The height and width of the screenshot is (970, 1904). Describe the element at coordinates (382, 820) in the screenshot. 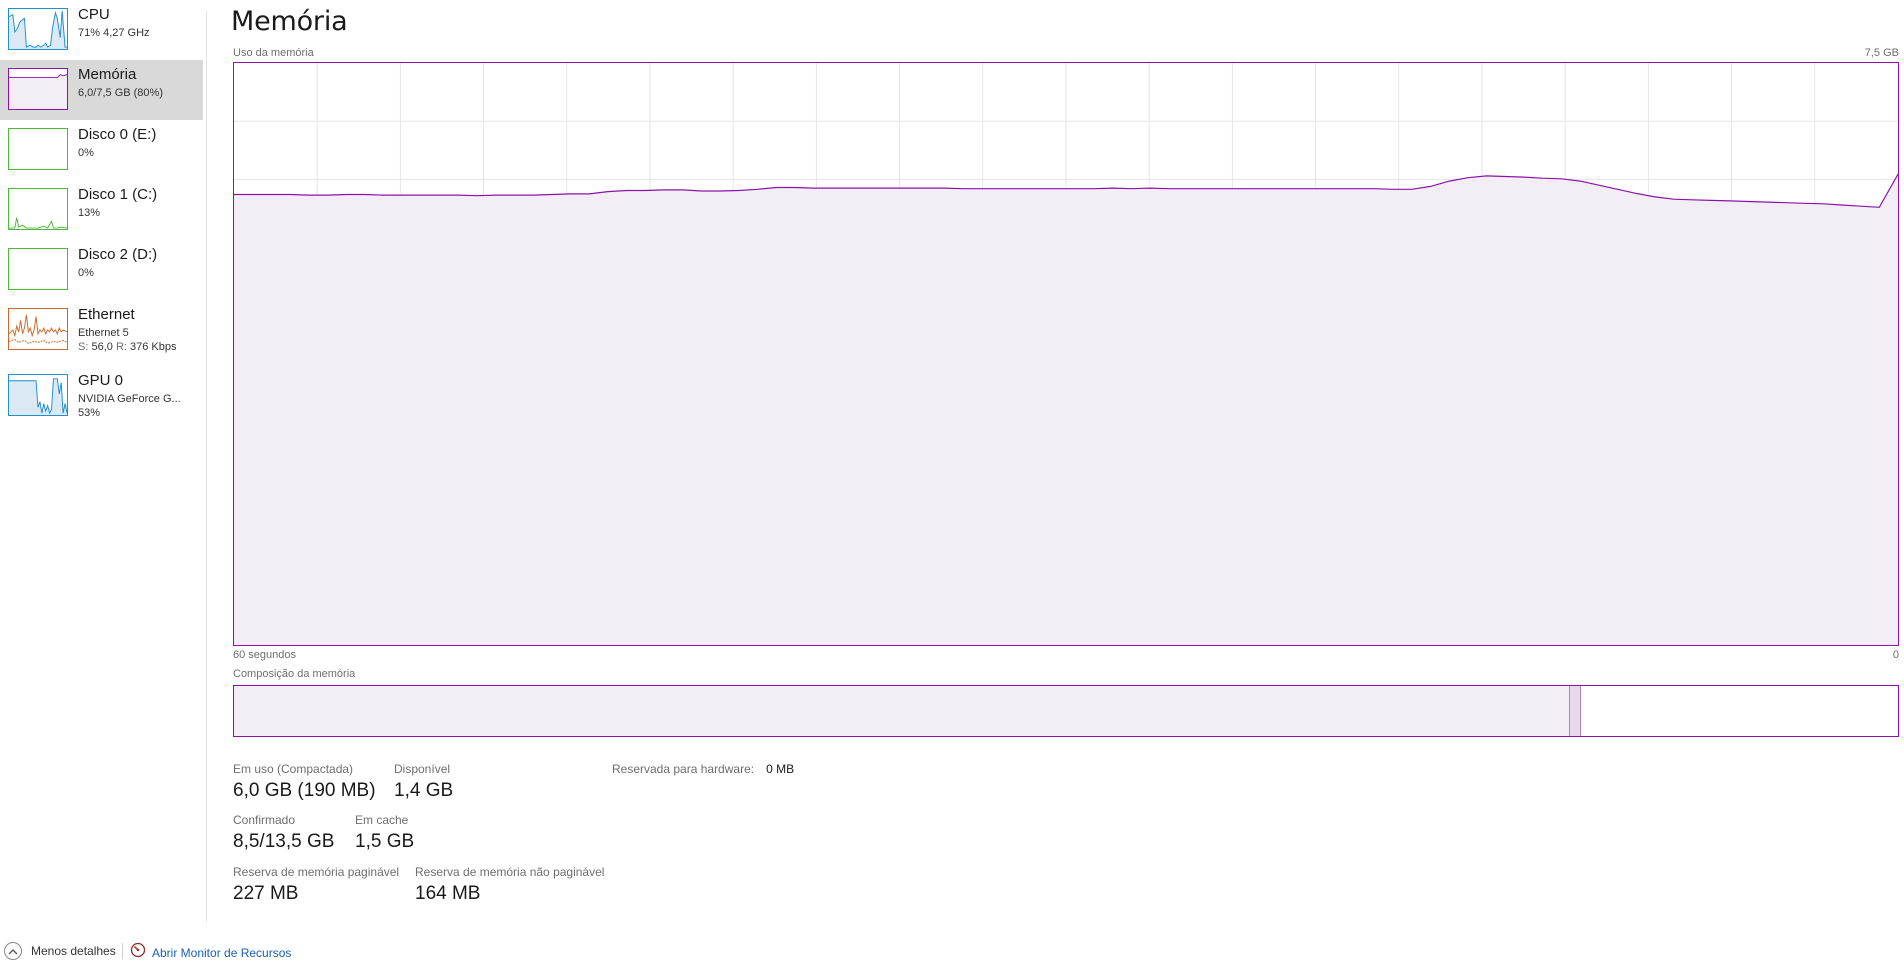

I see `stat-label: Em cache` at that location.